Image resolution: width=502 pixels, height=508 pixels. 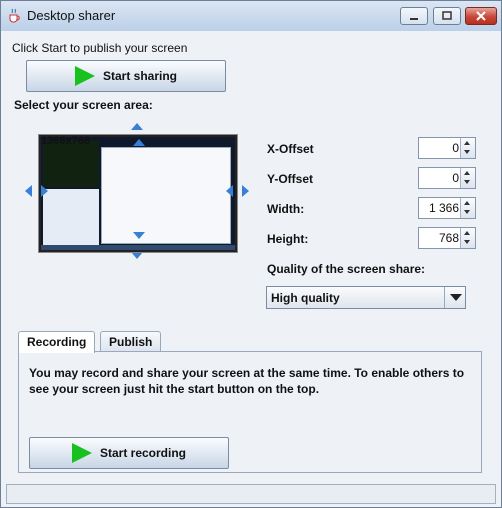 I want to click on height-label: Height:, so click(x=288, y=239).